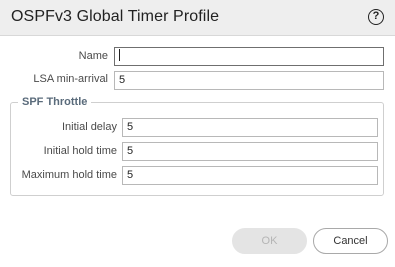 The height and width of the screenshot is (267, 395). I want to click on maximum-hold-time-field: 5, so click(250, 175).